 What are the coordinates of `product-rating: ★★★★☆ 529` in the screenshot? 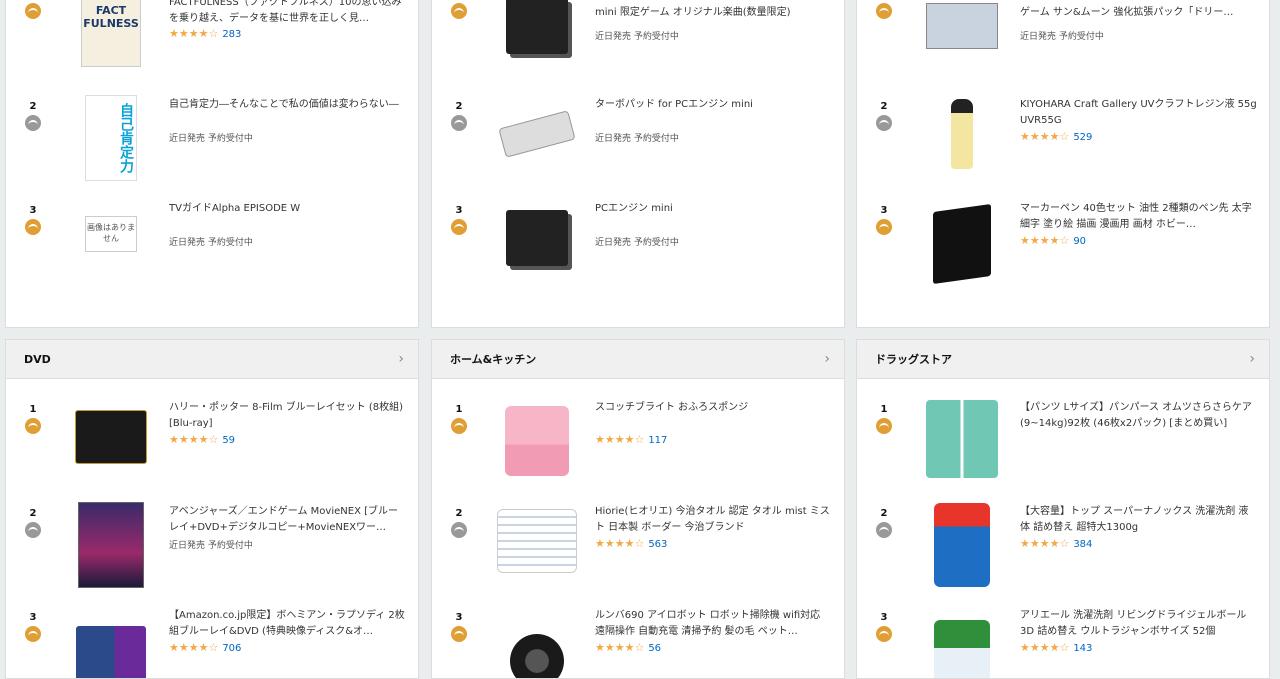 It's located at (1056, 136).